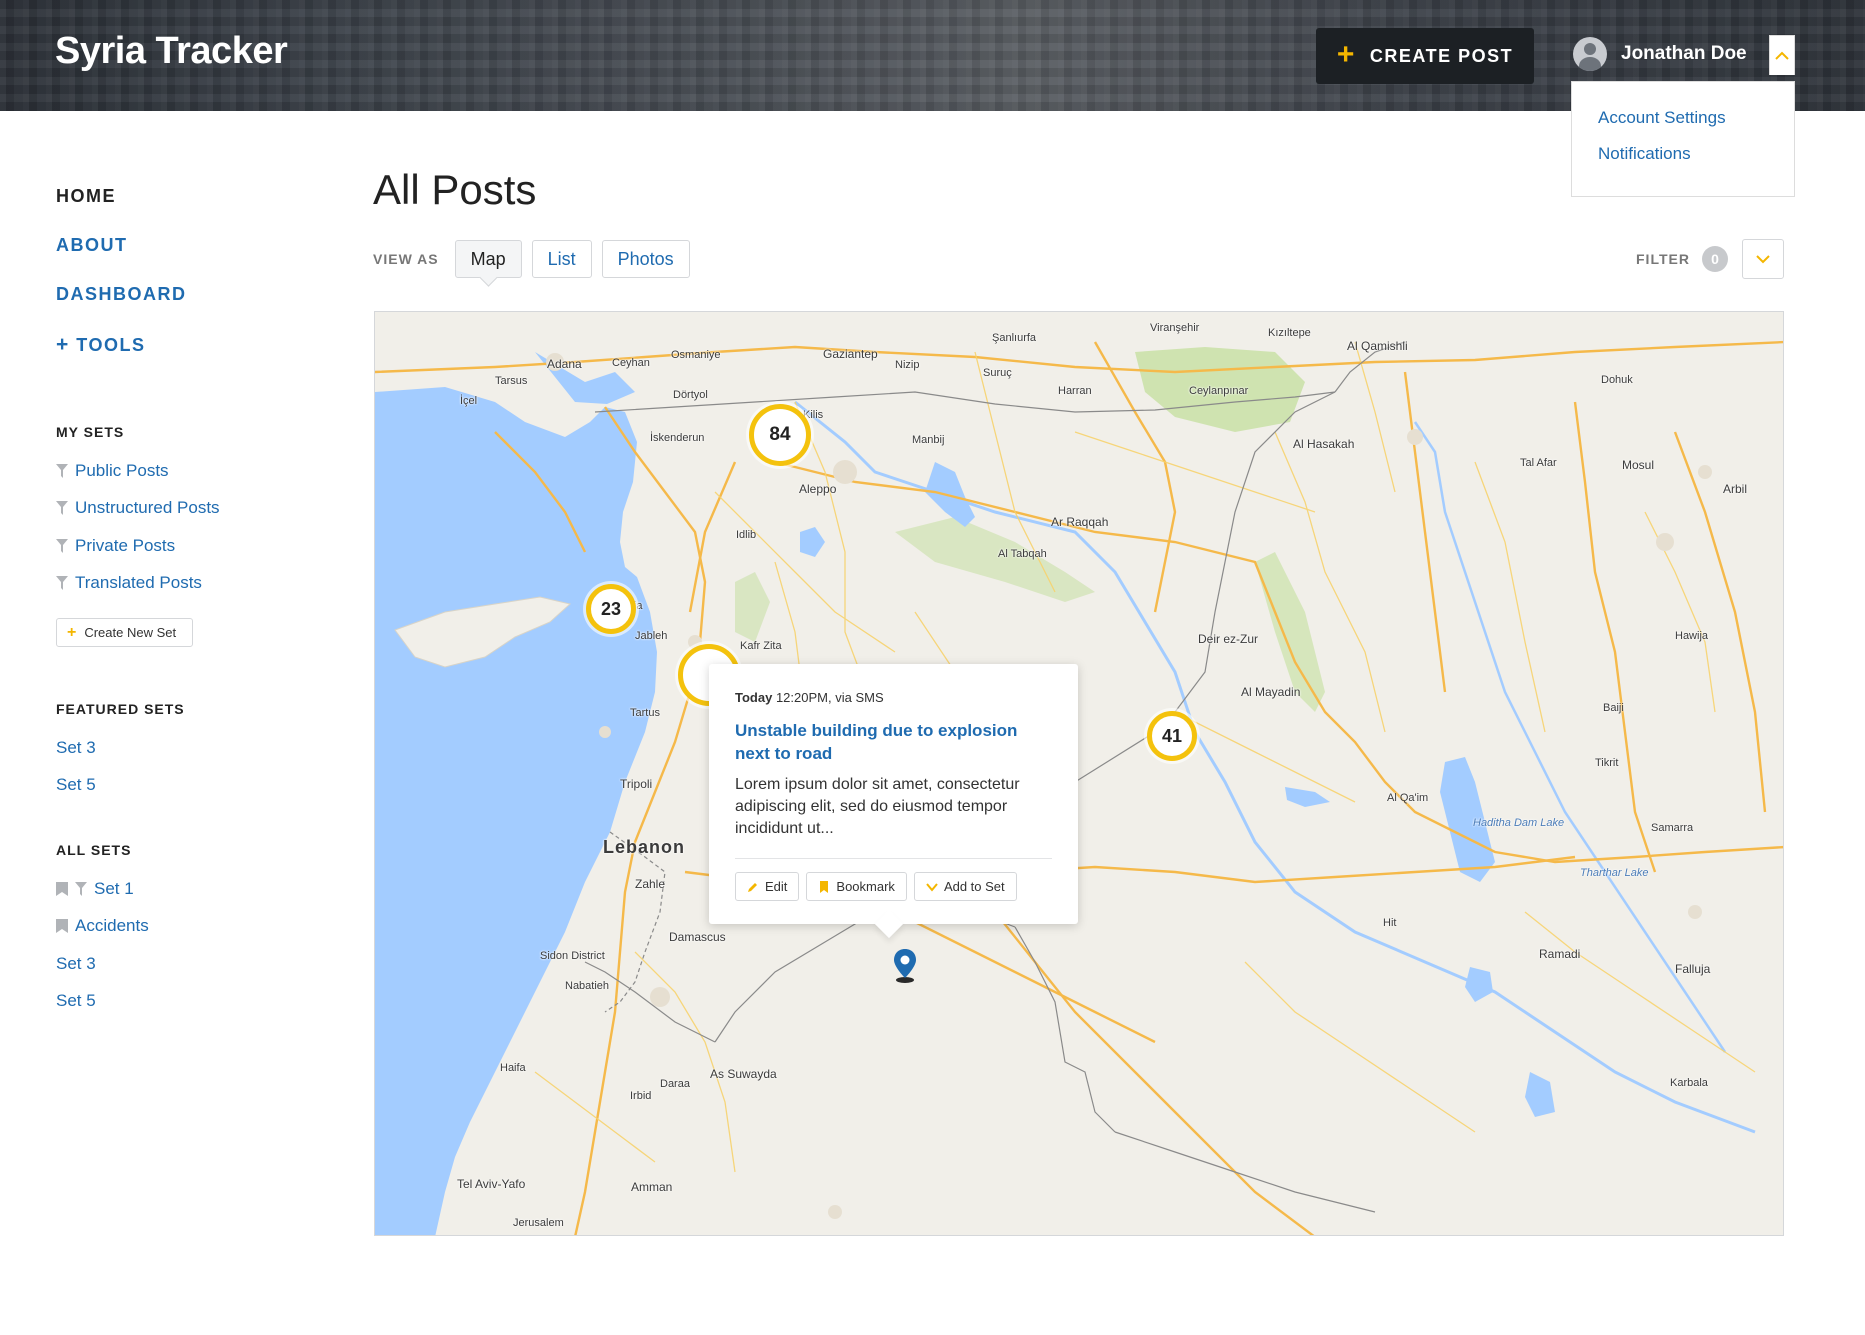 The height and width of the screenshot is (1335, 1865). I want to click on all-set-1: Set 1, so click(176, 889).